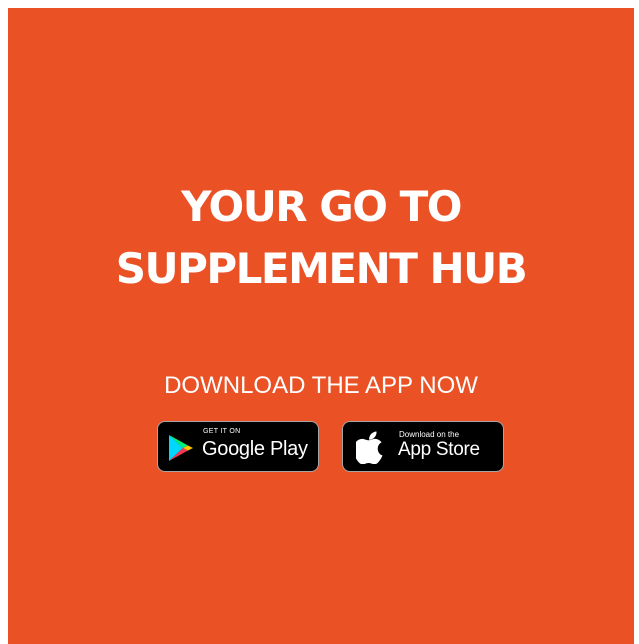 This screenshot has height=644, width=639. What do you see at coordinates (429, 434) in the screenshot?
I see `app-store-small-label: Download on the` at bounding box center [429, 434].